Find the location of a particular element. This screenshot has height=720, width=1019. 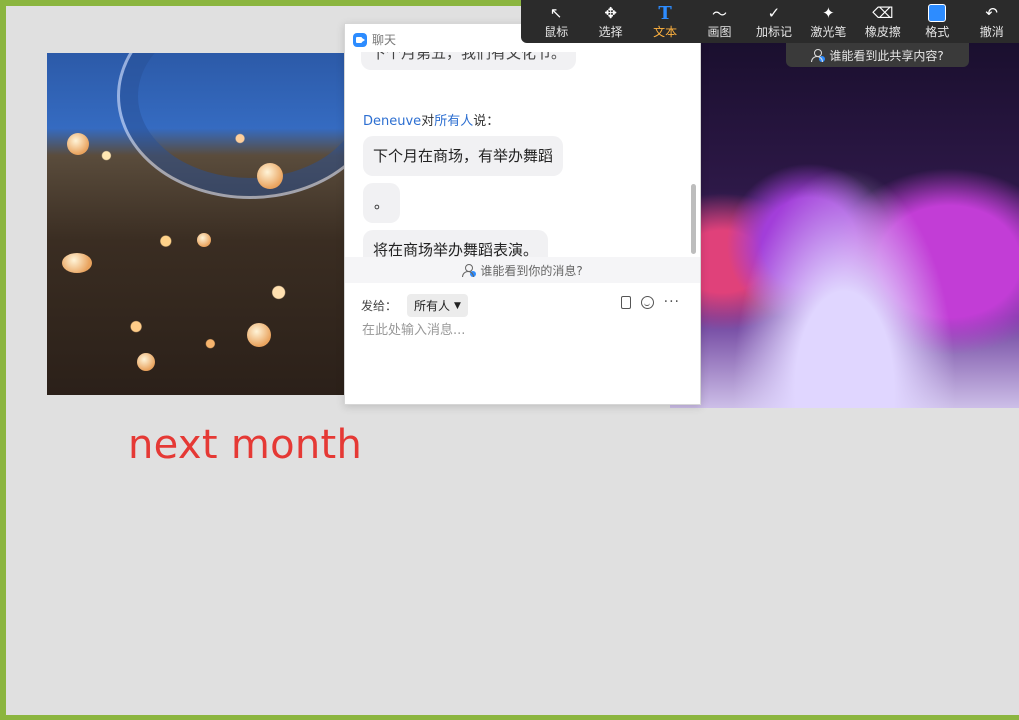

emoji-icon is located at coordinates (647, 302).